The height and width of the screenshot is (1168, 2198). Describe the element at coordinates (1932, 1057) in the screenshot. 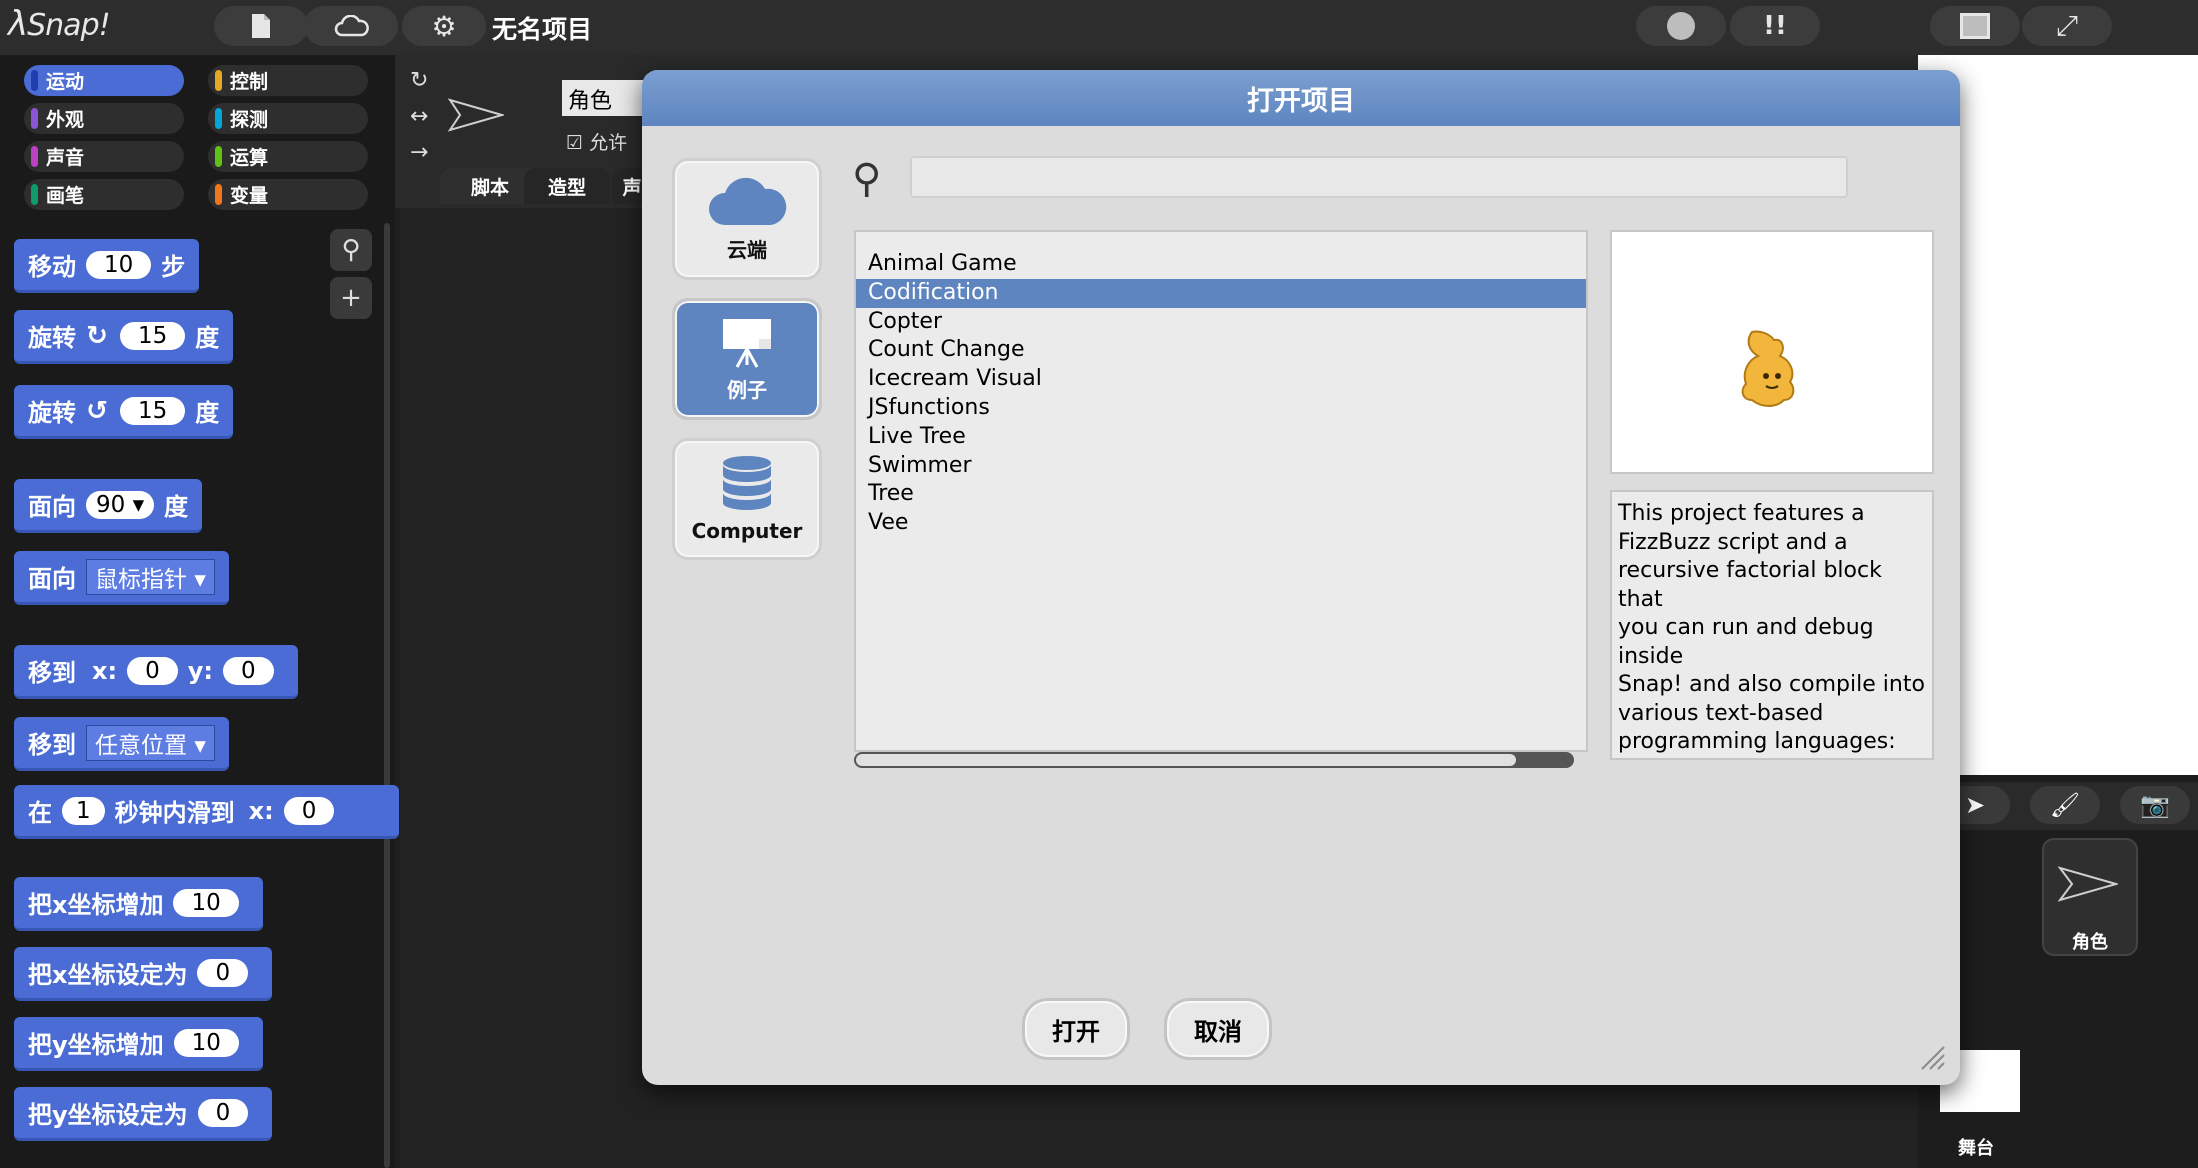

I see `resize-handle-icon` at that location.